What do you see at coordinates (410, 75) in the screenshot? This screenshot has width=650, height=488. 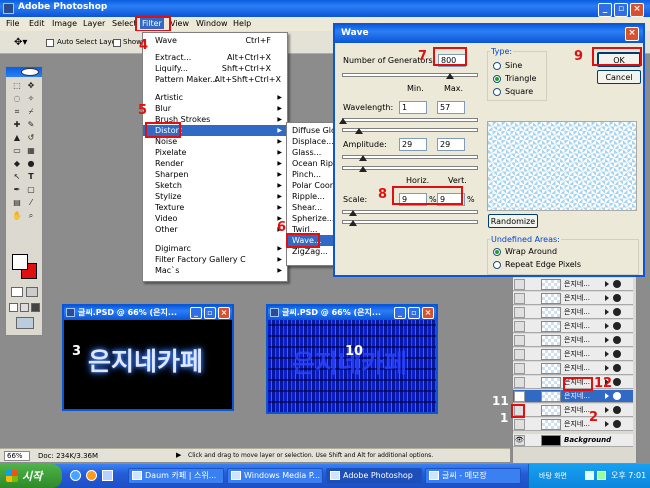 I see `generators-slider` at bounding box center [410, 75].